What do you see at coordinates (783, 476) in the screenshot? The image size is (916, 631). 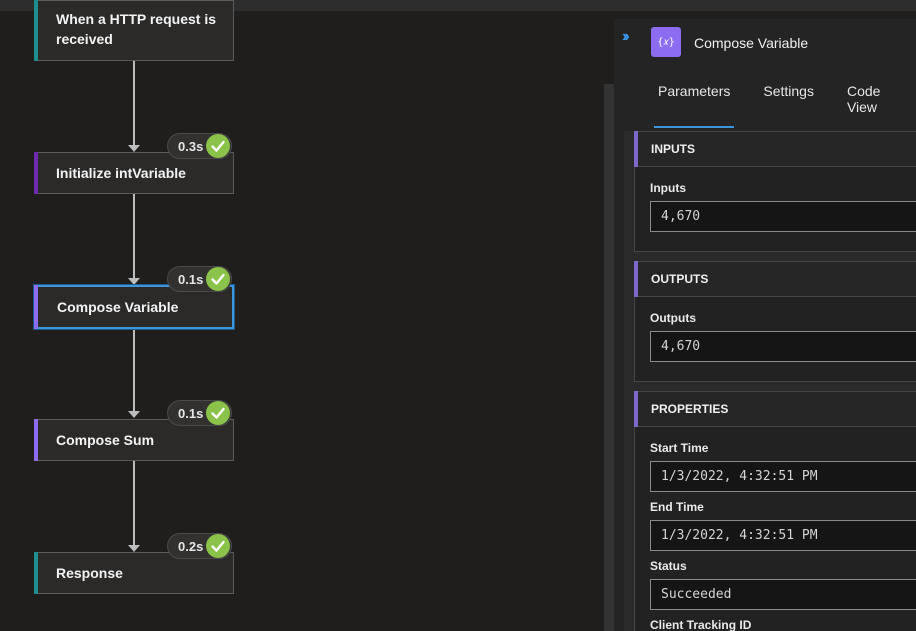 I see `start-time-value: 1/3/2022, 4:32:51 PM` at bounding box center [783, 476].